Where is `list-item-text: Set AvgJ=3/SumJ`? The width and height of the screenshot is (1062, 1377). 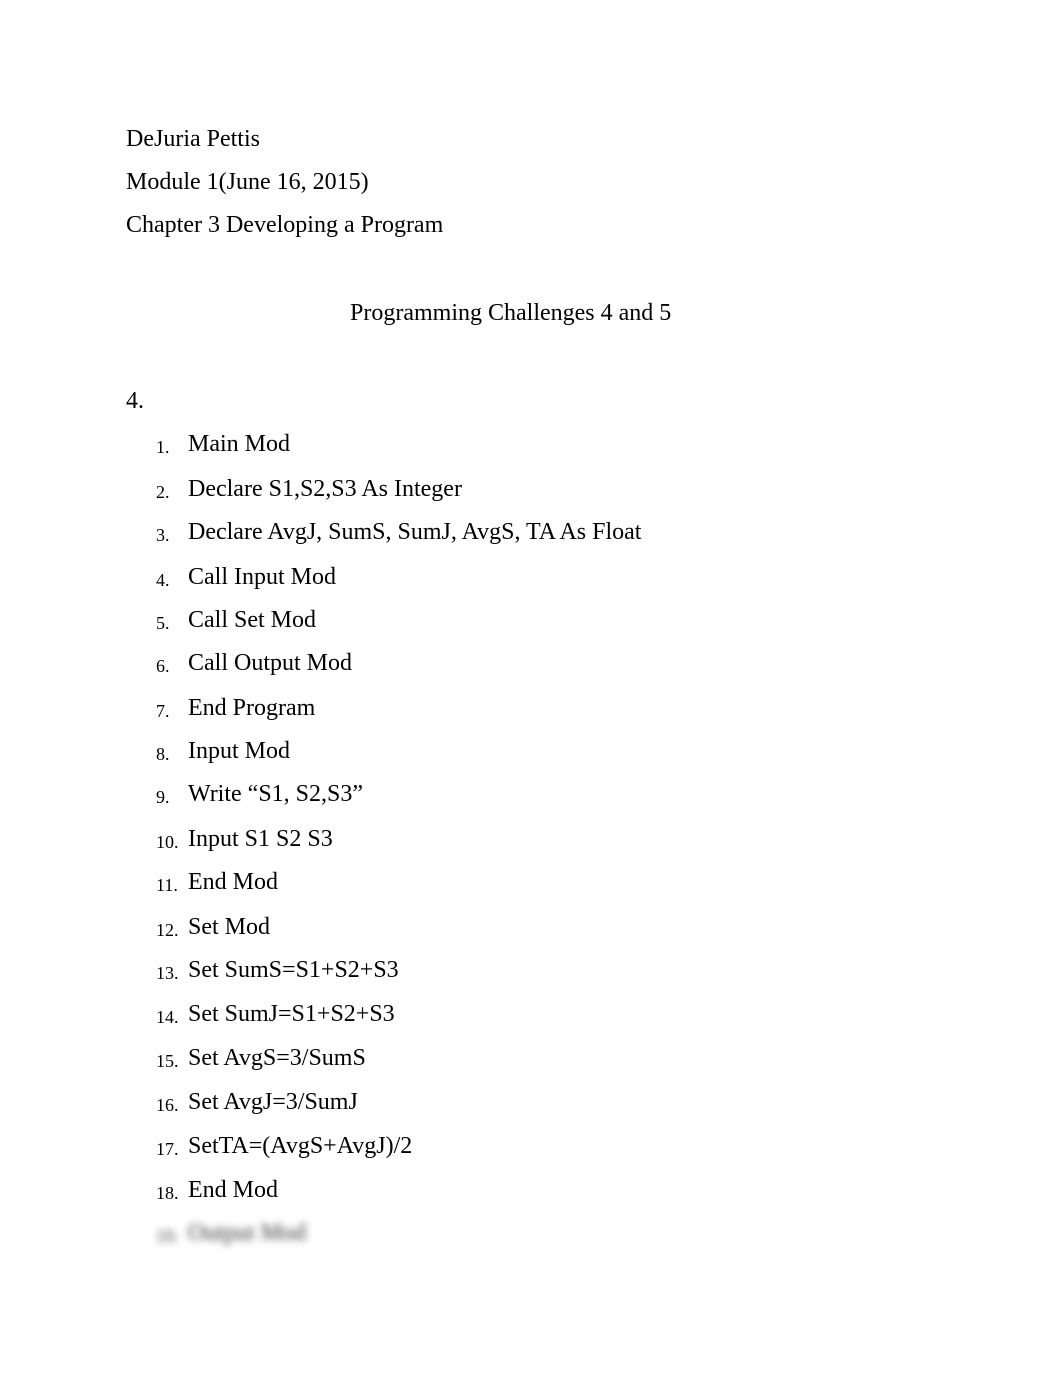 list-item-text: Set AvgJ=3/SumJ is located at coordinates (273, 1102).